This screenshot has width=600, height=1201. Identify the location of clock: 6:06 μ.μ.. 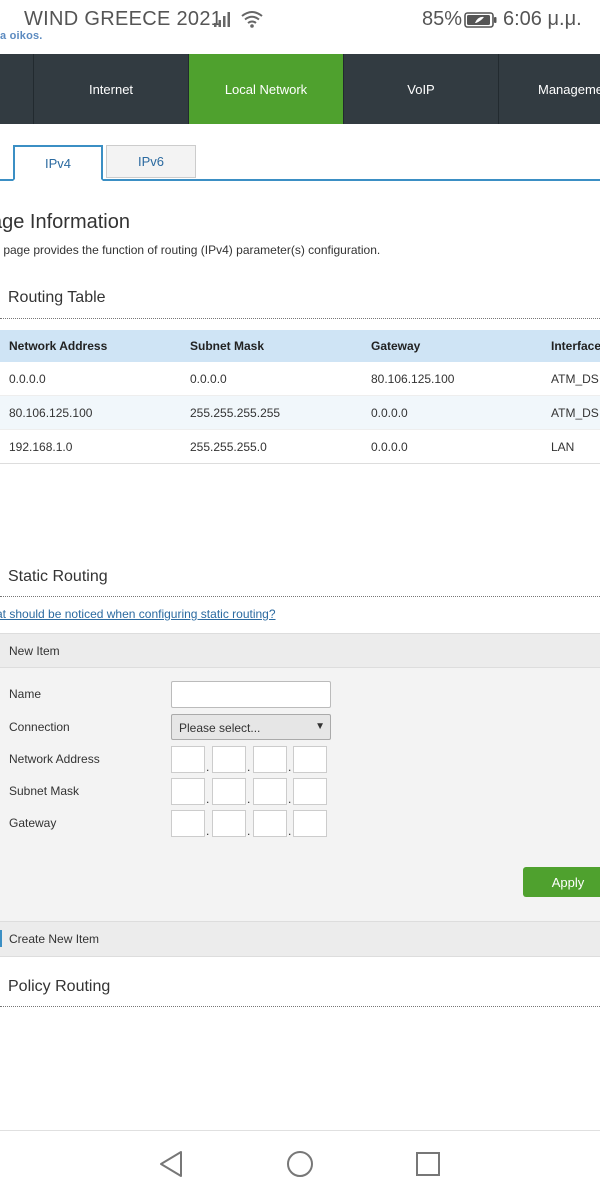
(542, 19).